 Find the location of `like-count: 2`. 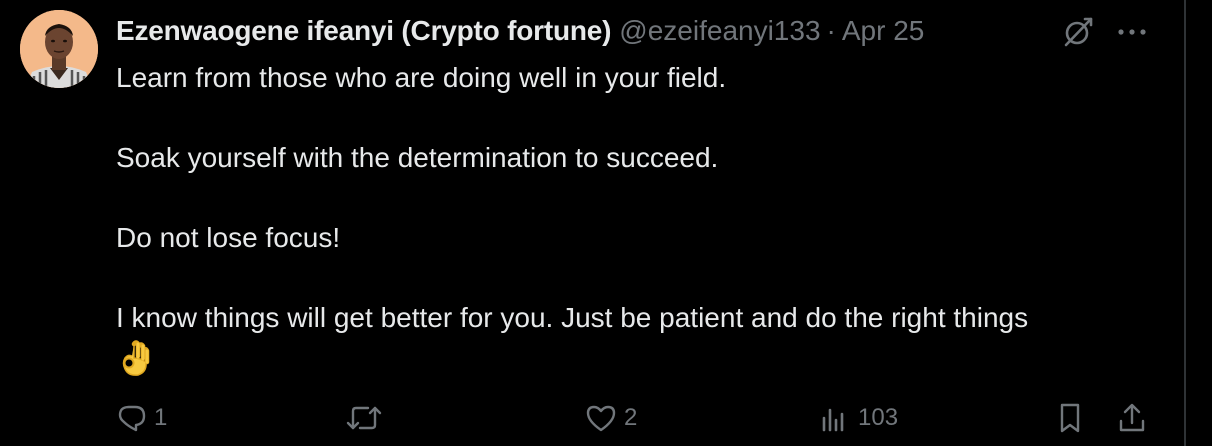

like-count: 2 is located at coordinates (631, 417).